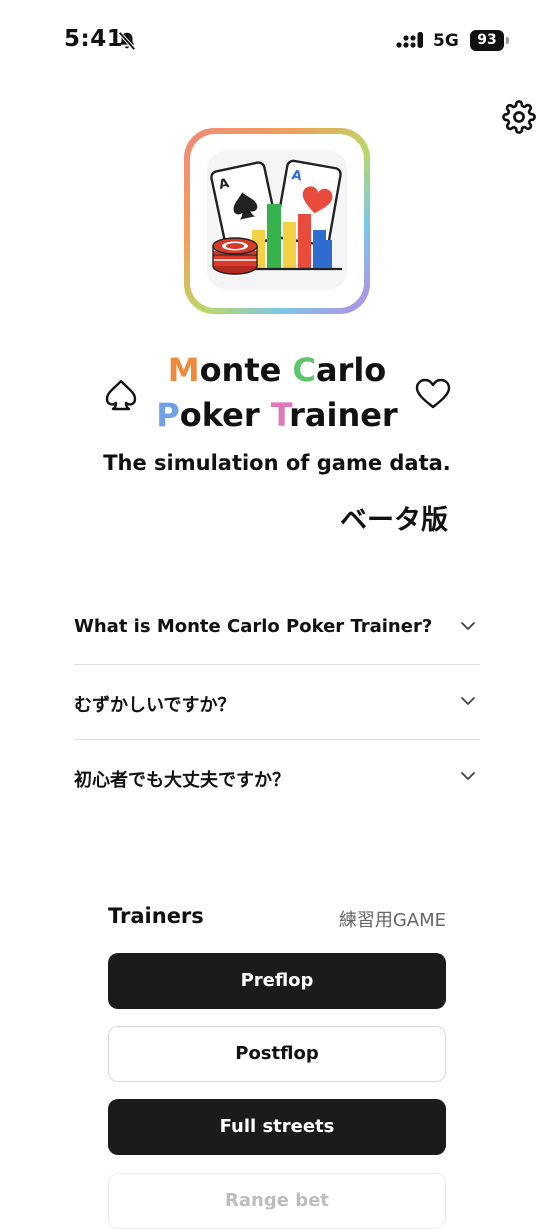 This screenshot has width=554, height=1229. What do you see at coordinates (277, 981) in the screenshot?
I see `preflop-button: Preflop` at bounding box center [277, 981].